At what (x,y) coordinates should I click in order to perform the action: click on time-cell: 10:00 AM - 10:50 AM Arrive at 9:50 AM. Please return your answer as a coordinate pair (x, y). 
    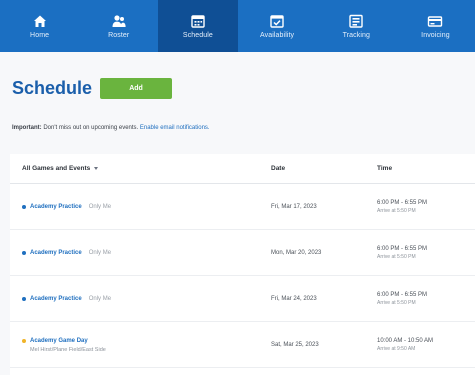
    Looking at the image, I should click on (405, 345).